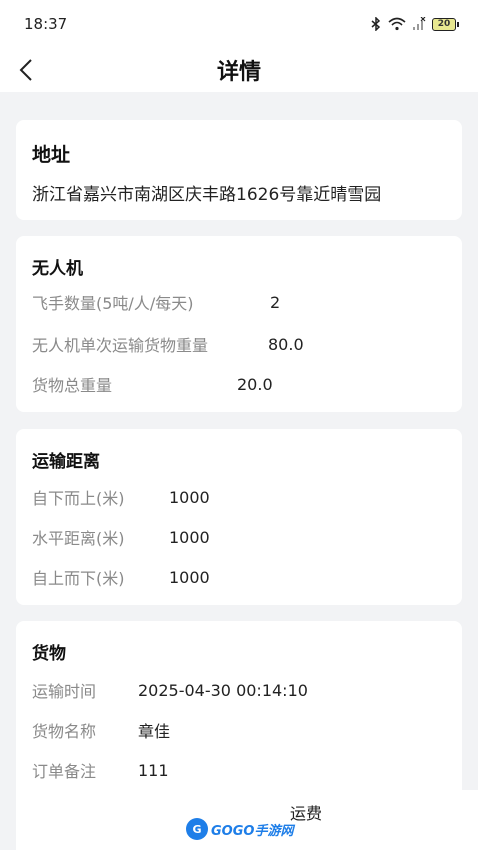  I want to click on chevron-left-icon, so click(25, 70).